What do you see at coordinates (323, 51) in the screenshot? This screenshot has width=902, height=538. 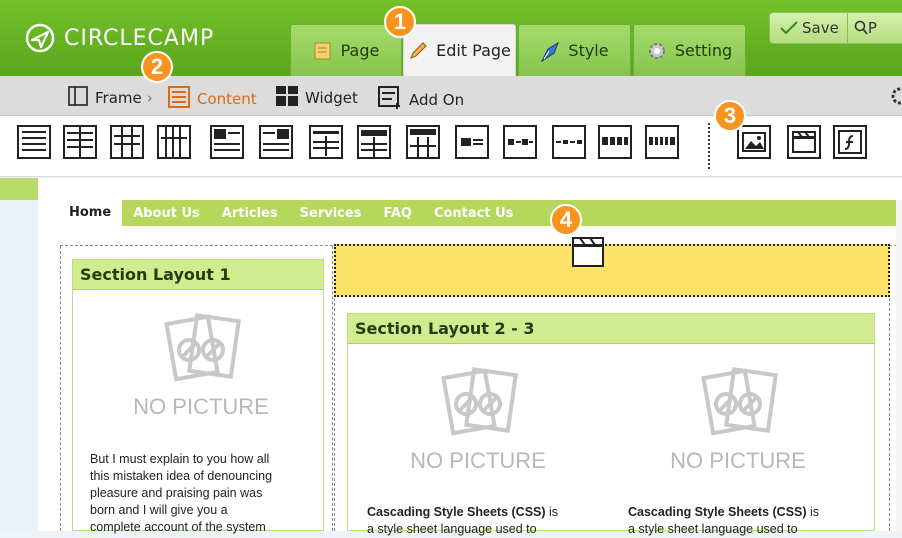 I see `page-icon` at bounding box center [323, 51].